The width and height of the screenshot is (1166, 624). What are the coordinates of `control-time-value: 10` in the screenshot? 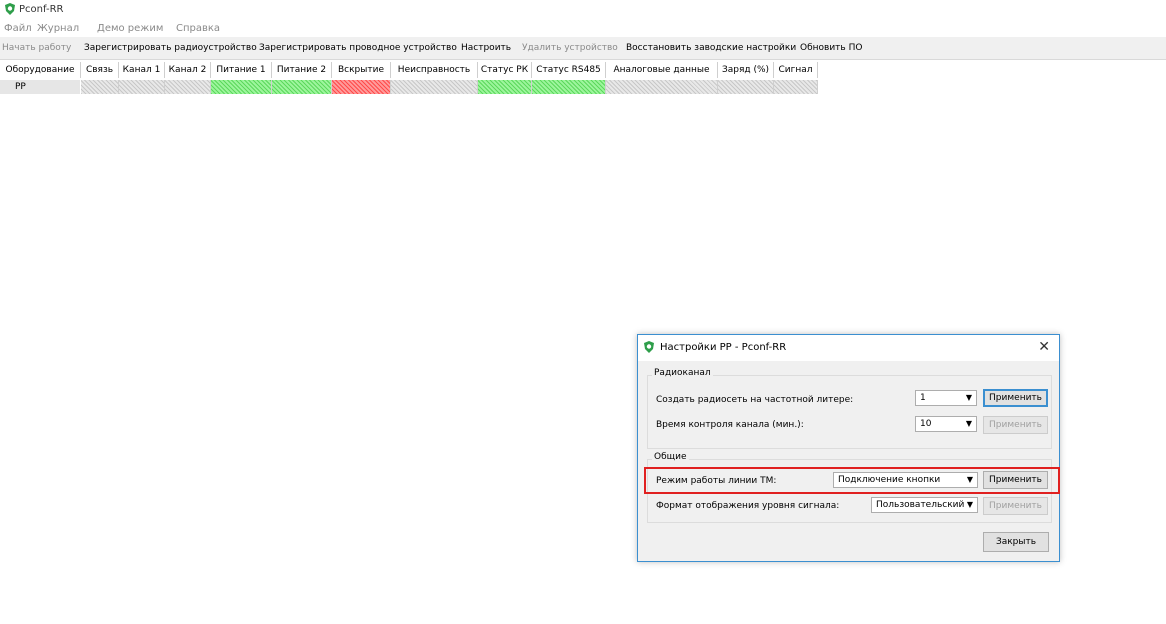 It's located at (926, 424).